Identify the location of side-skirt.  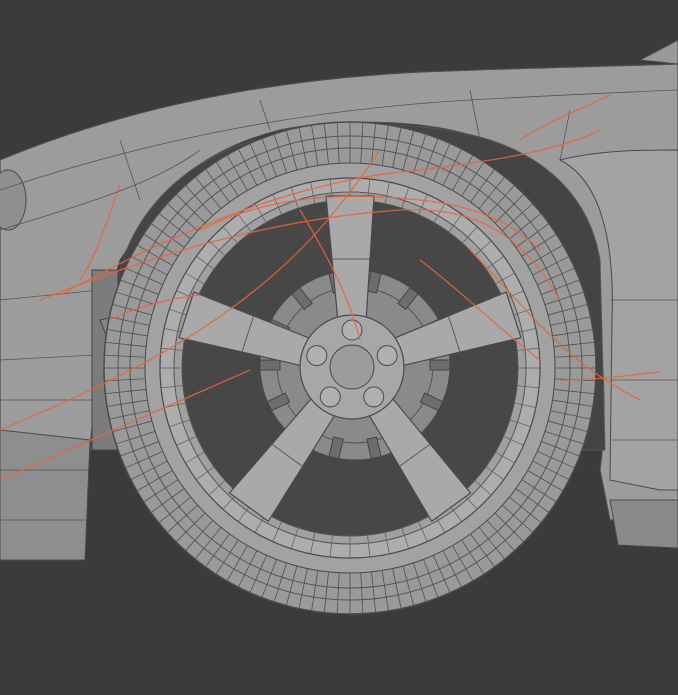
(643, 524).